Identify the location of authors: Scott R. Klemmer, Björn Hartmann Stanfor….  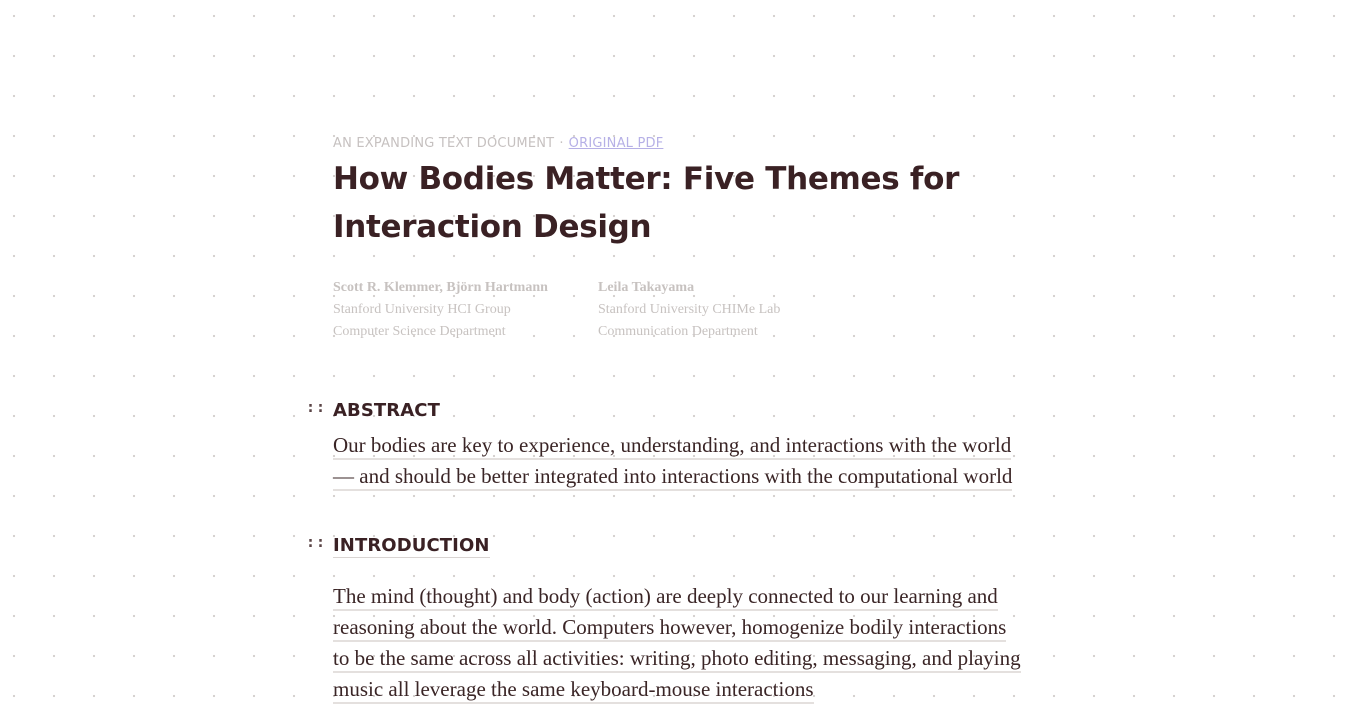
(598, 310).